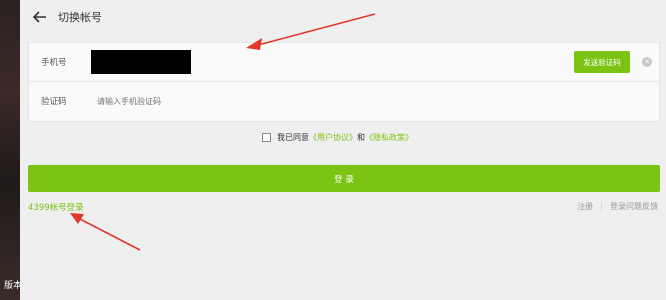 The image size is (666, 300). Describe the element at coordinates (344, 62) in the screenshot. I see `phone-row: 手机号 发送验证码 ✕` at that location.